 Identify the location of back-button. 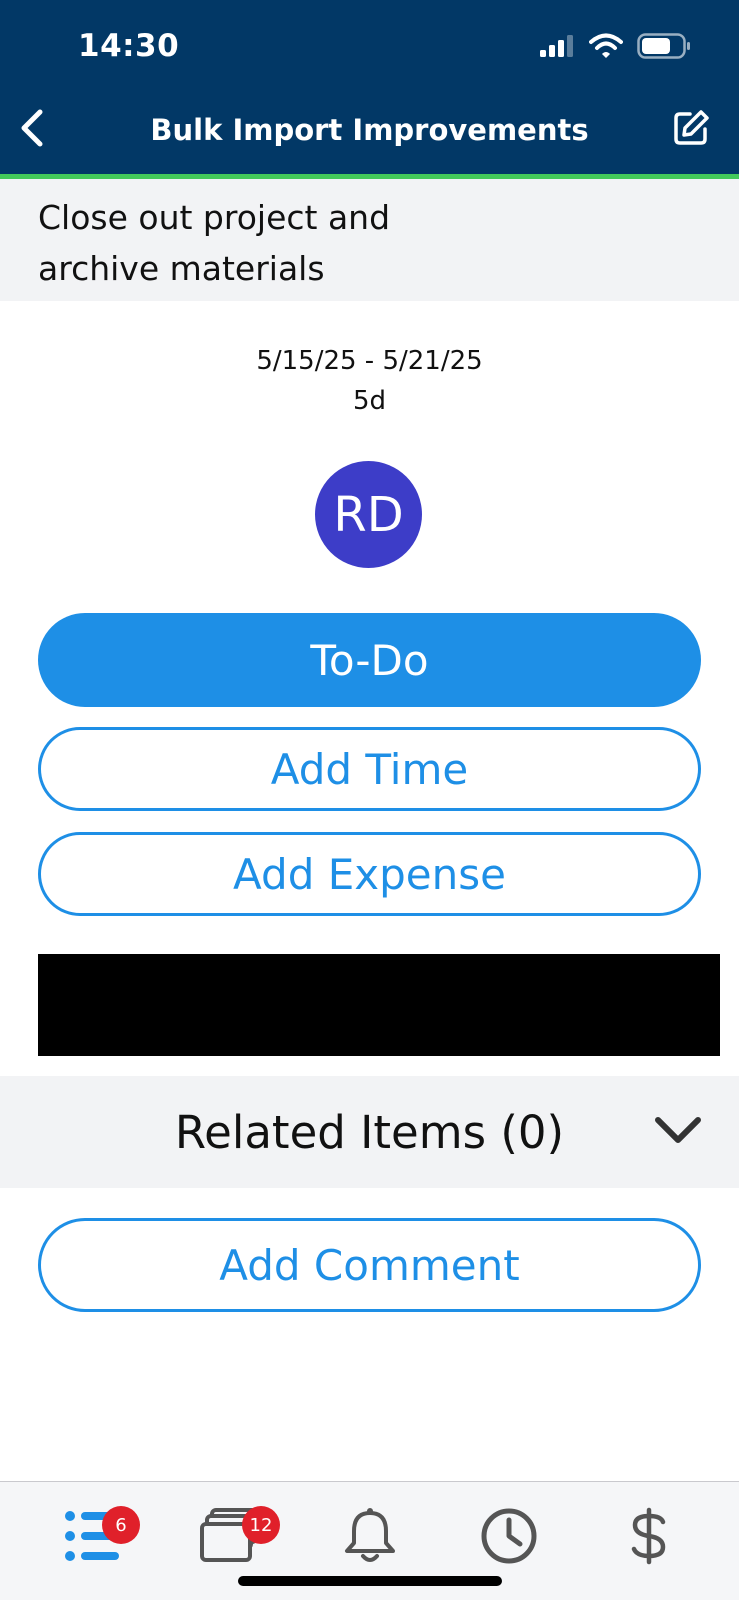
(32, 130).